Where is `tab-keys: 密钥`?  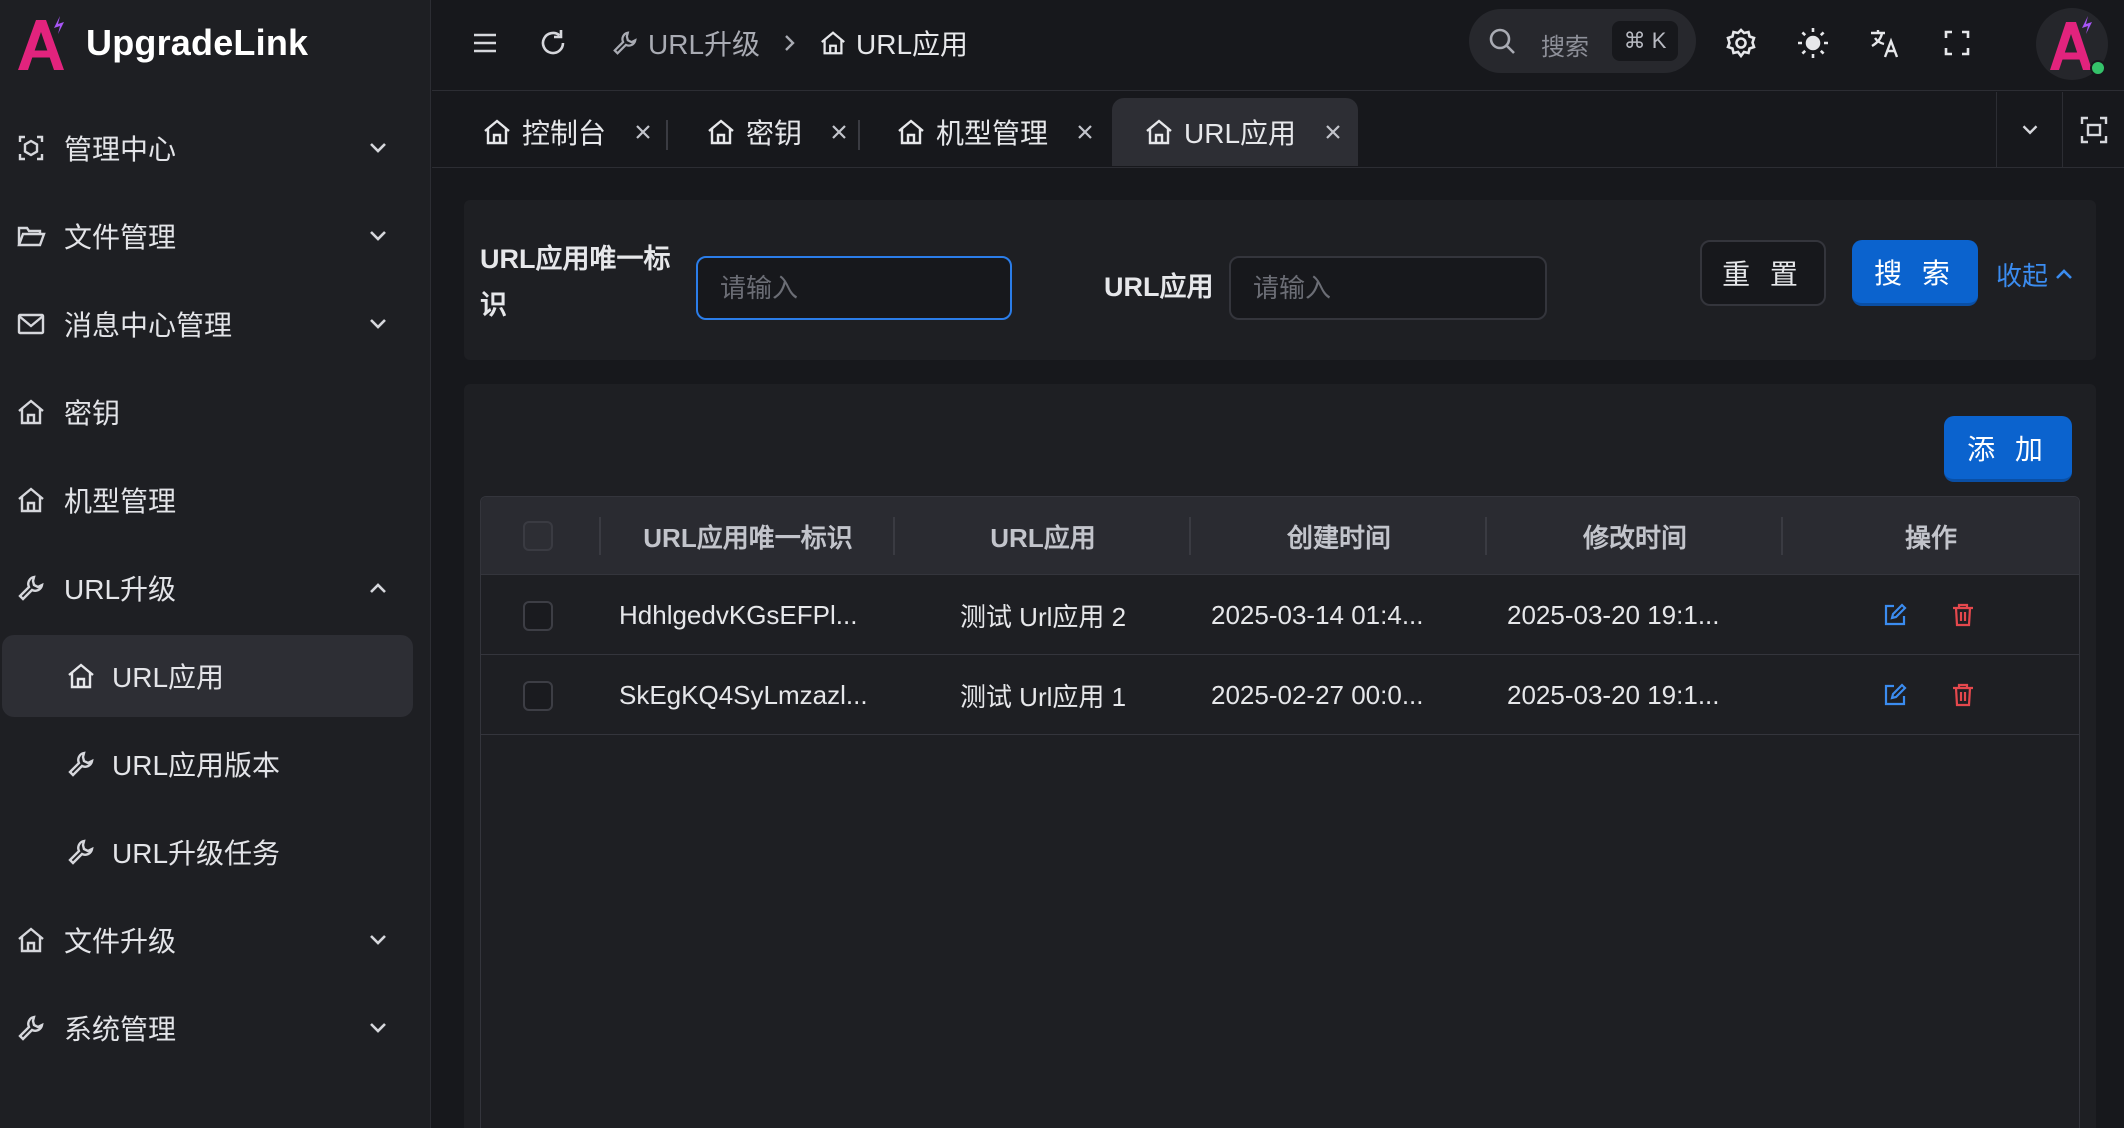 tab-keys: 密钥 is located at coordinates (778, 132).